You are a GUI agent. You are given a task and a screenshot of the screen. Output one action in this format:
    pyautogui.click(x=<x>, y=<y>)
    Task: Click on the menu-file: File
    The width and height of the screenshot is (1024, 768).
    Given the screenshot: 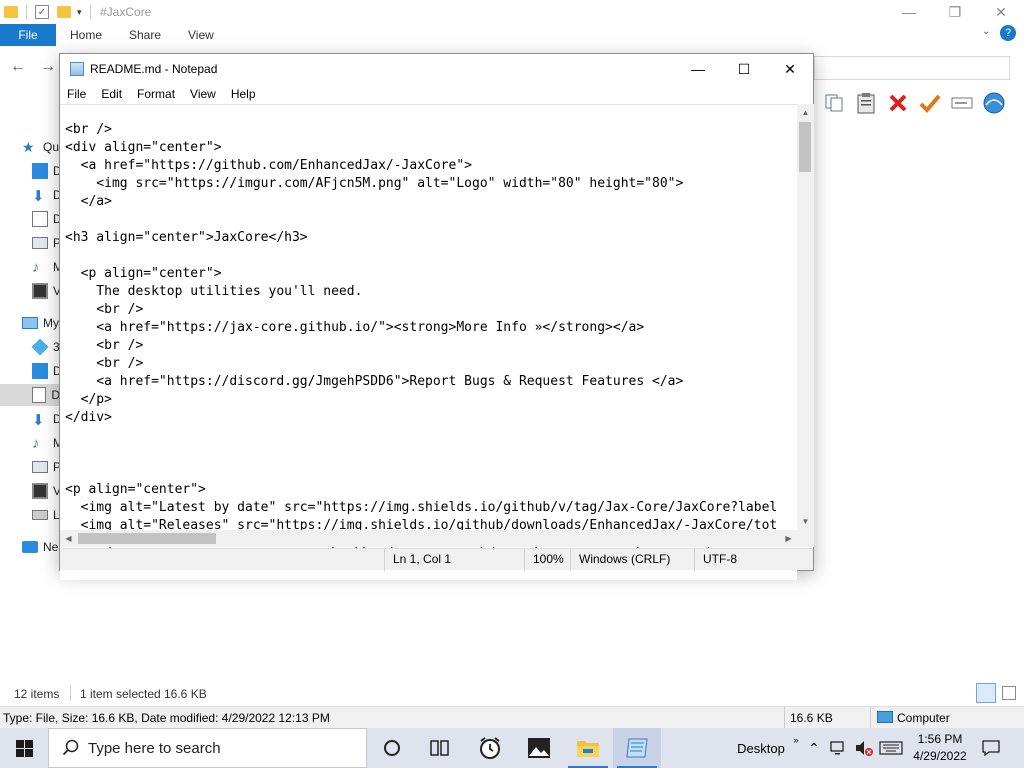 What is the action you would take?
    pyautogui.click(x=76, y=94)
    